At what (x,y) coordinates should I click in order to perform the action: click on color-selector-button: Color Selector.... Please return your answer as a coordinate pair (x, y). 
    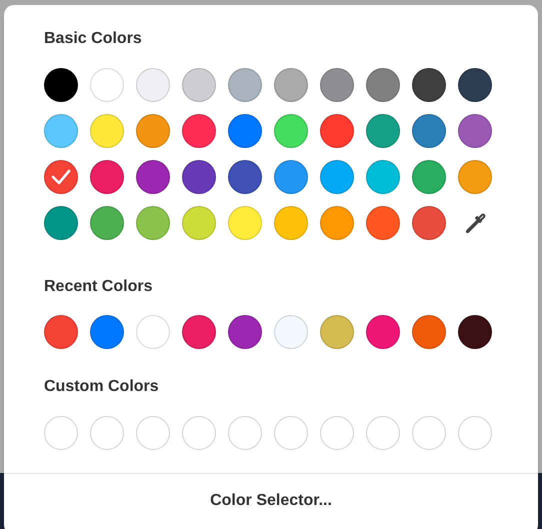
    Looking at the image, I should click on (271, 501).